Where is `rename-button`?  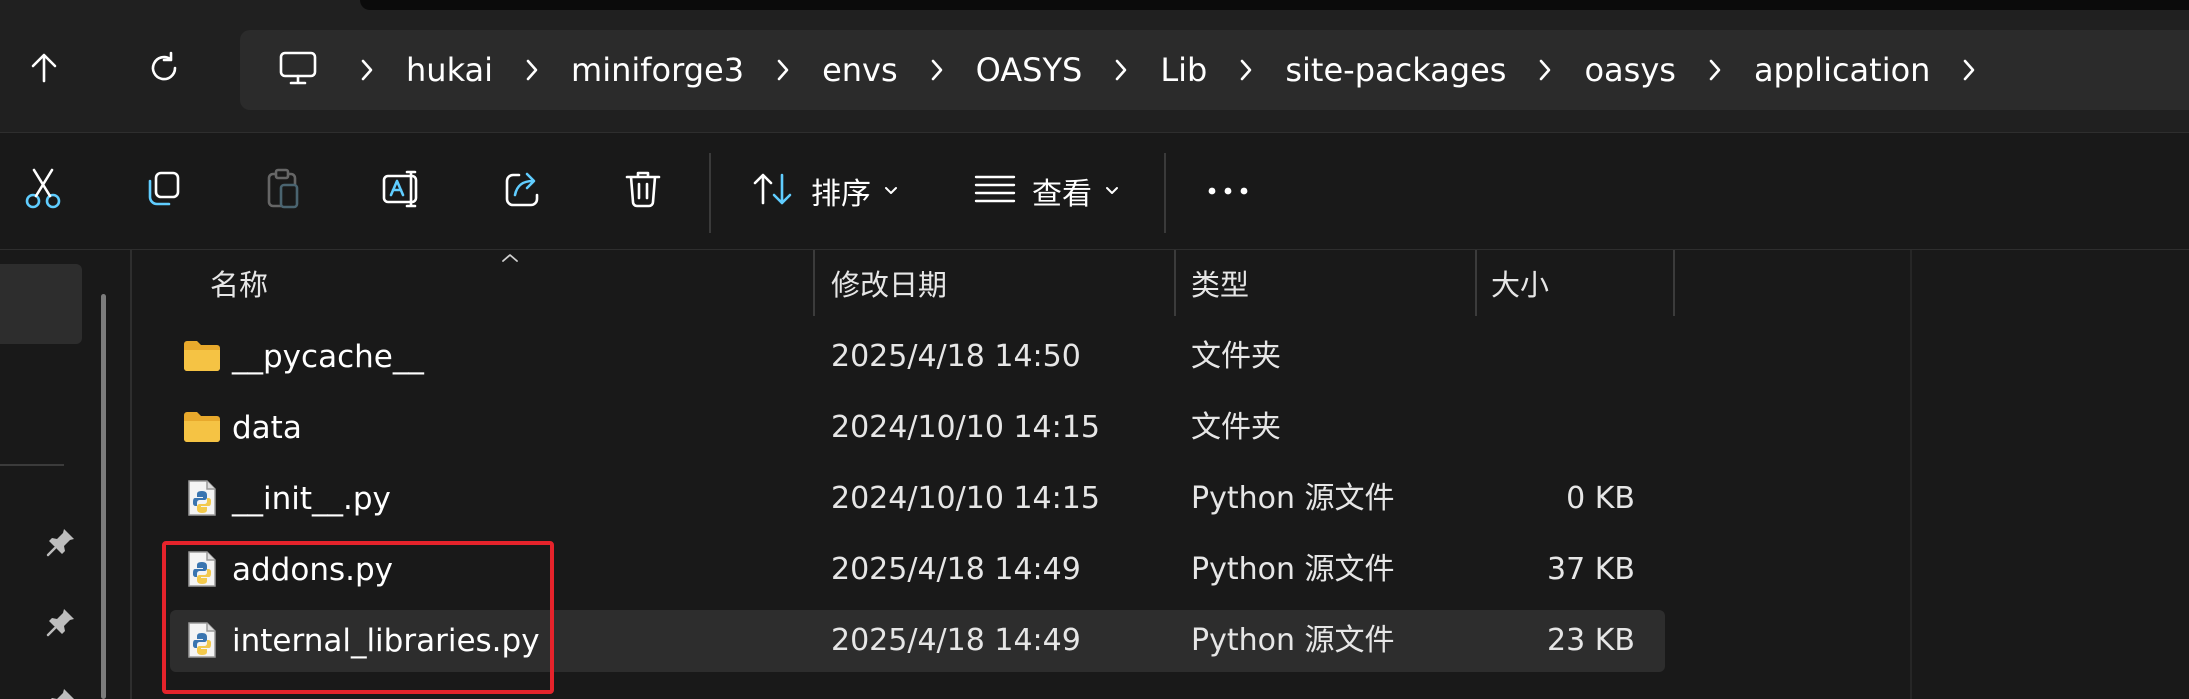
rename-button is located at coordinates (403, 191).